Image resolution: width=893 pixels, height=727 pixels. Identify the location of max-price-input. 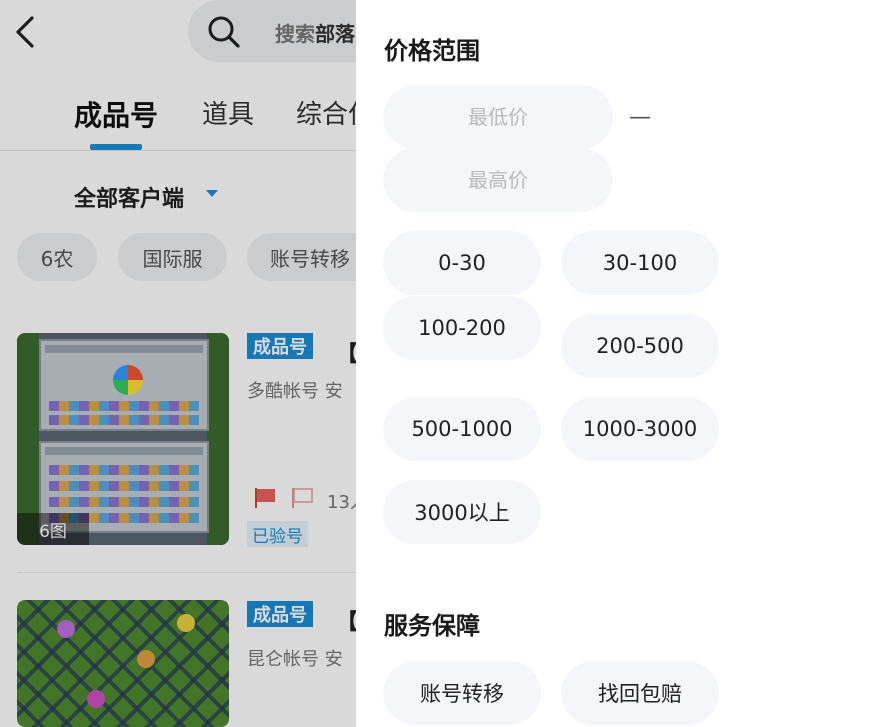
(498, 180).